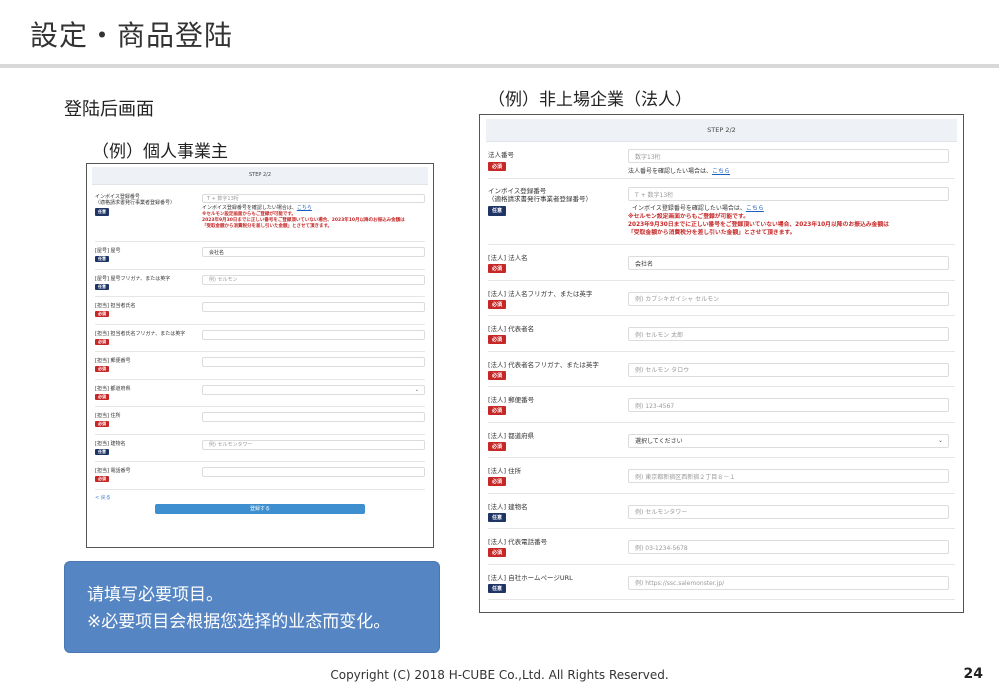 Image resolution: width=999 pixels, height=692 pixels. Describe the element at coordinates (239, 622) in the screenshot. I see `callout-line-2: ※必要项目会根据您选择的业态而变化。` at that location.